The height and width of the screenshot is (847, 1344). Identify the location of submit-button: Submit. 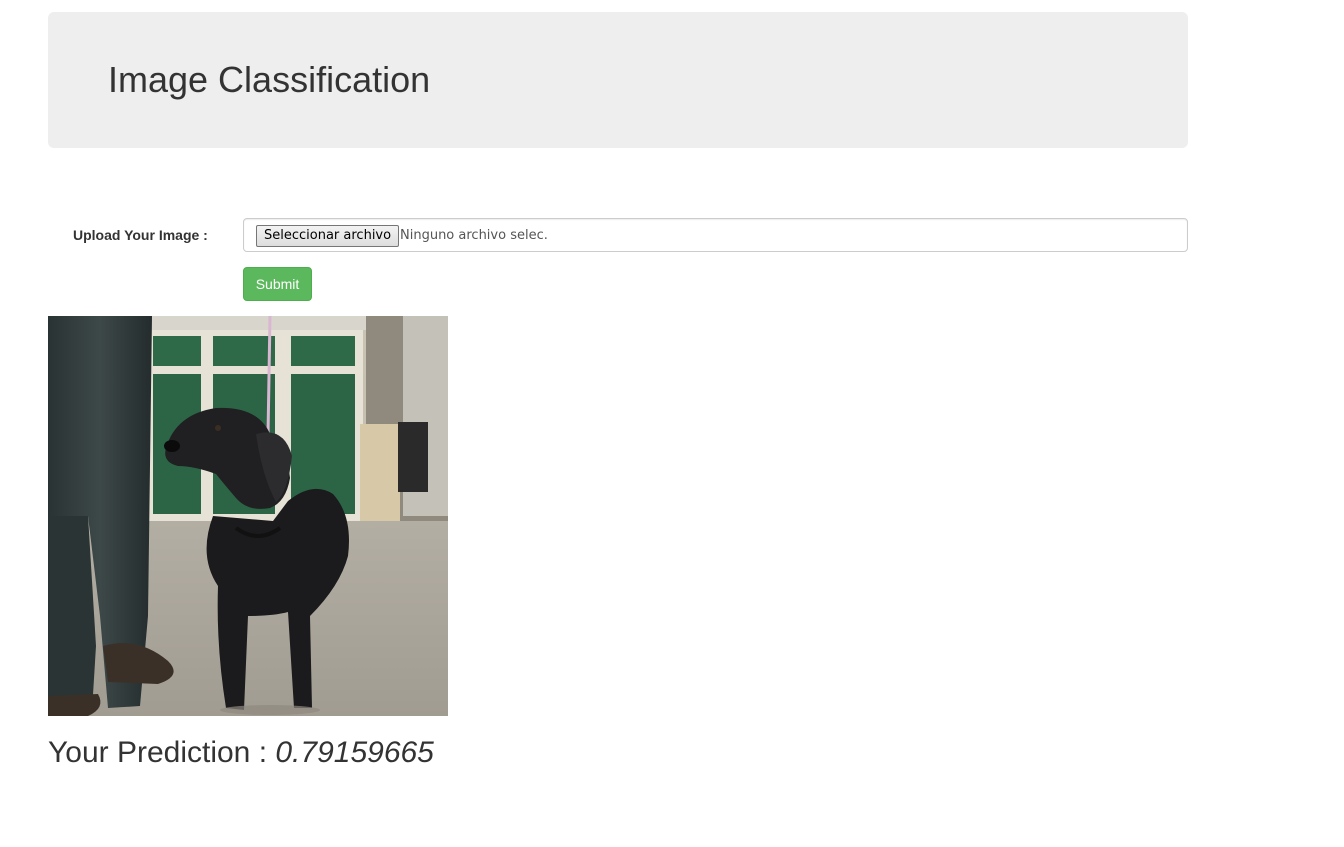
(277, 284).